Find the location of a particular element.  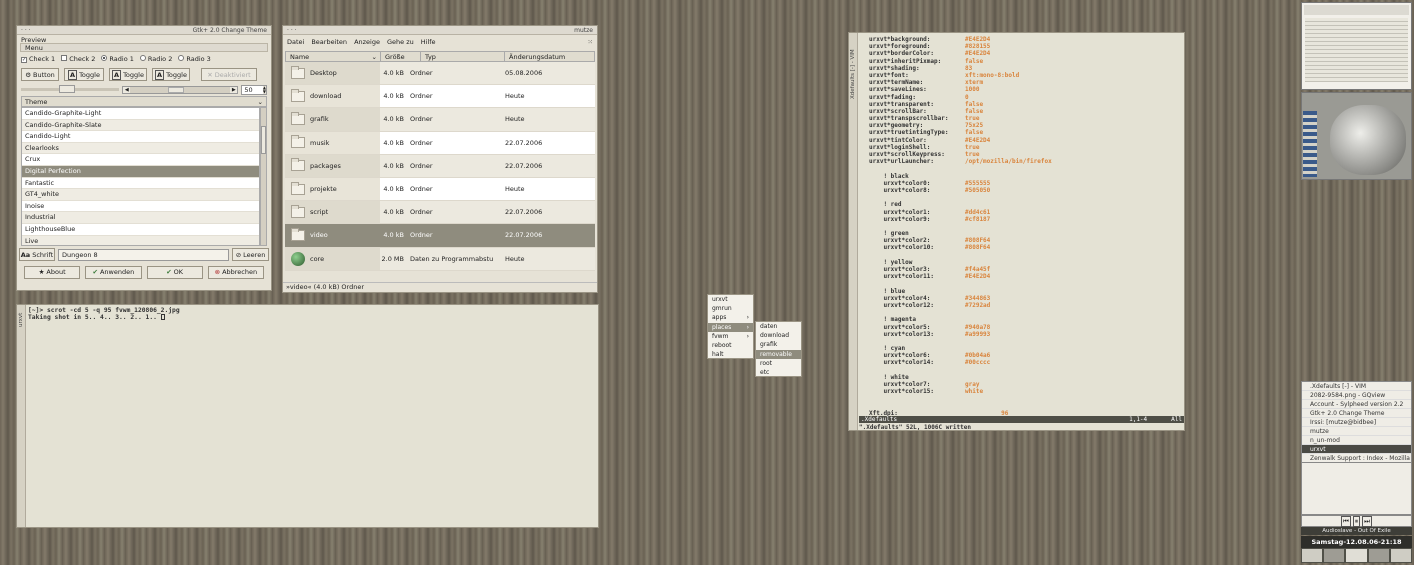

menu-item-places: places › is located at coordinates (730, 327).